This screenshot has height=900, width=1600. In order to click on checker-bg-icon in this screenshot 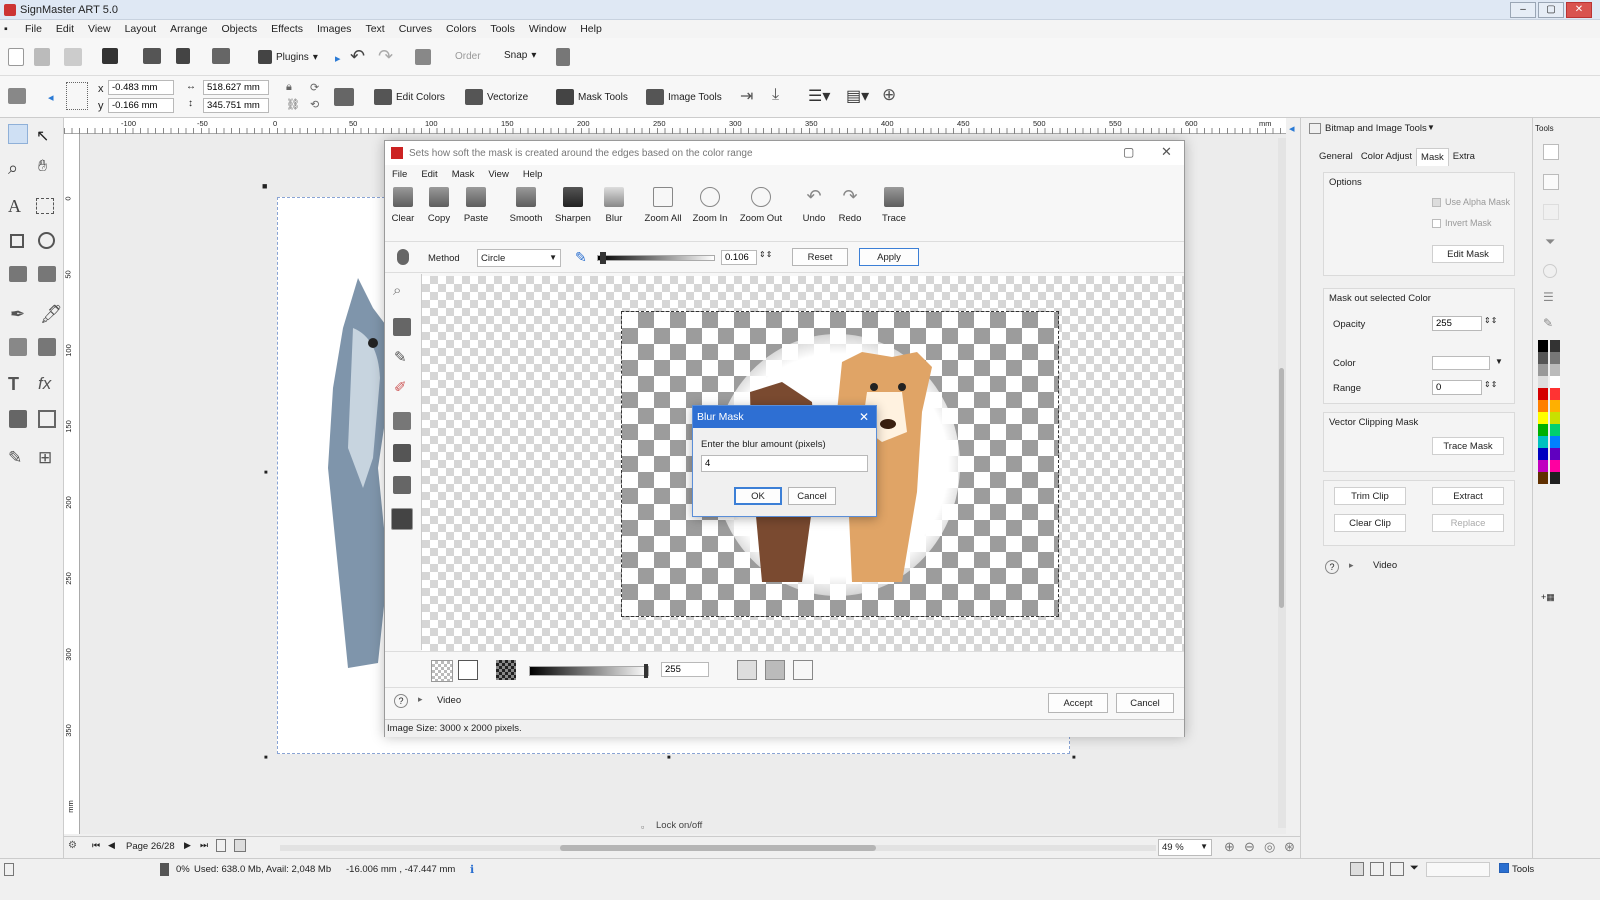, I will do `click(442, 671)`.